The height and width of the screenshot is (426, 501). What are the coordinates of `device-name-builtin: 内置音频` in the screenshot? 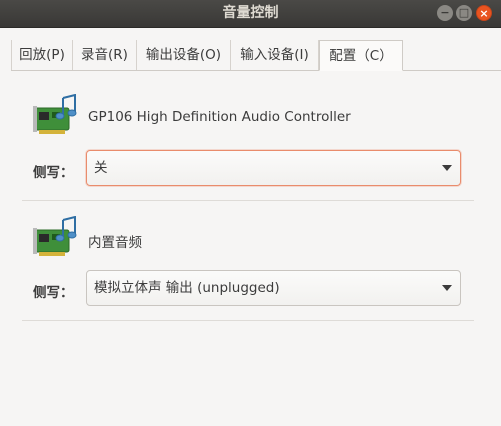 It's located at (115, 243).